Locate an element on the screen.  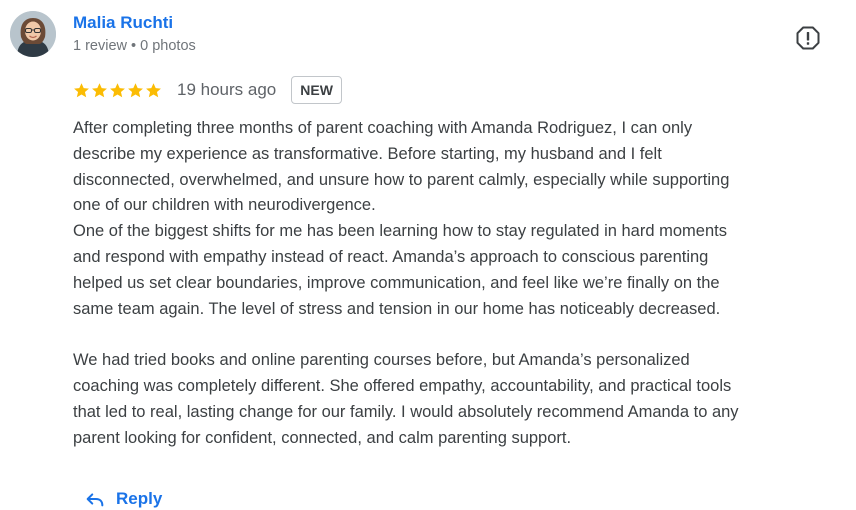
report-icon is located at coordinates (808, 38).